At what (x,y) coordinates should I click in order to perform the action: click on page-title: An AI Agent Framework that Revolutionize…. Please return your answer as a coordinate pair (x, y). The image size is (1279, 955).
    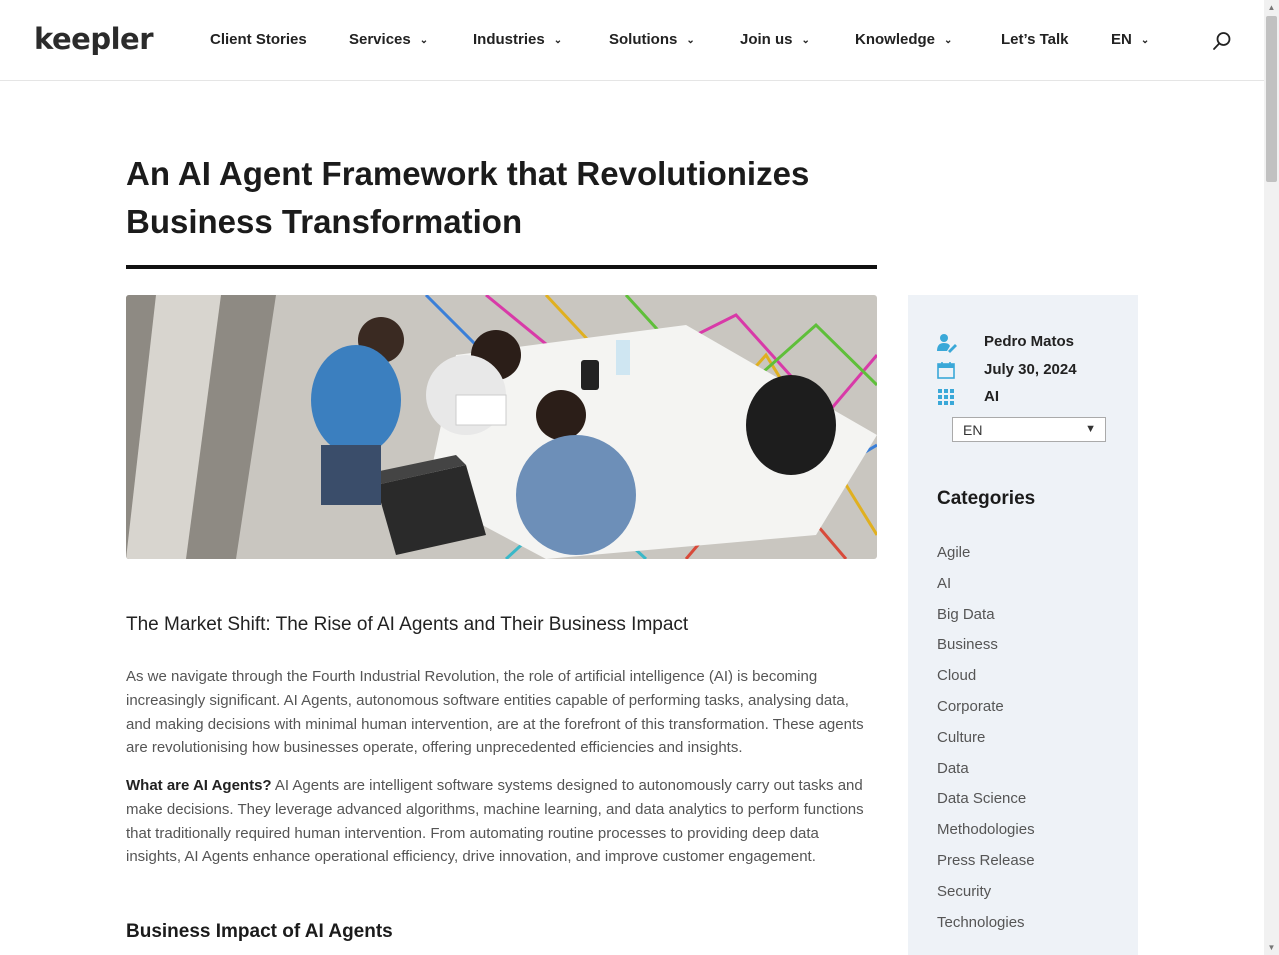
    Looking at the image, I should click on (468, 197).